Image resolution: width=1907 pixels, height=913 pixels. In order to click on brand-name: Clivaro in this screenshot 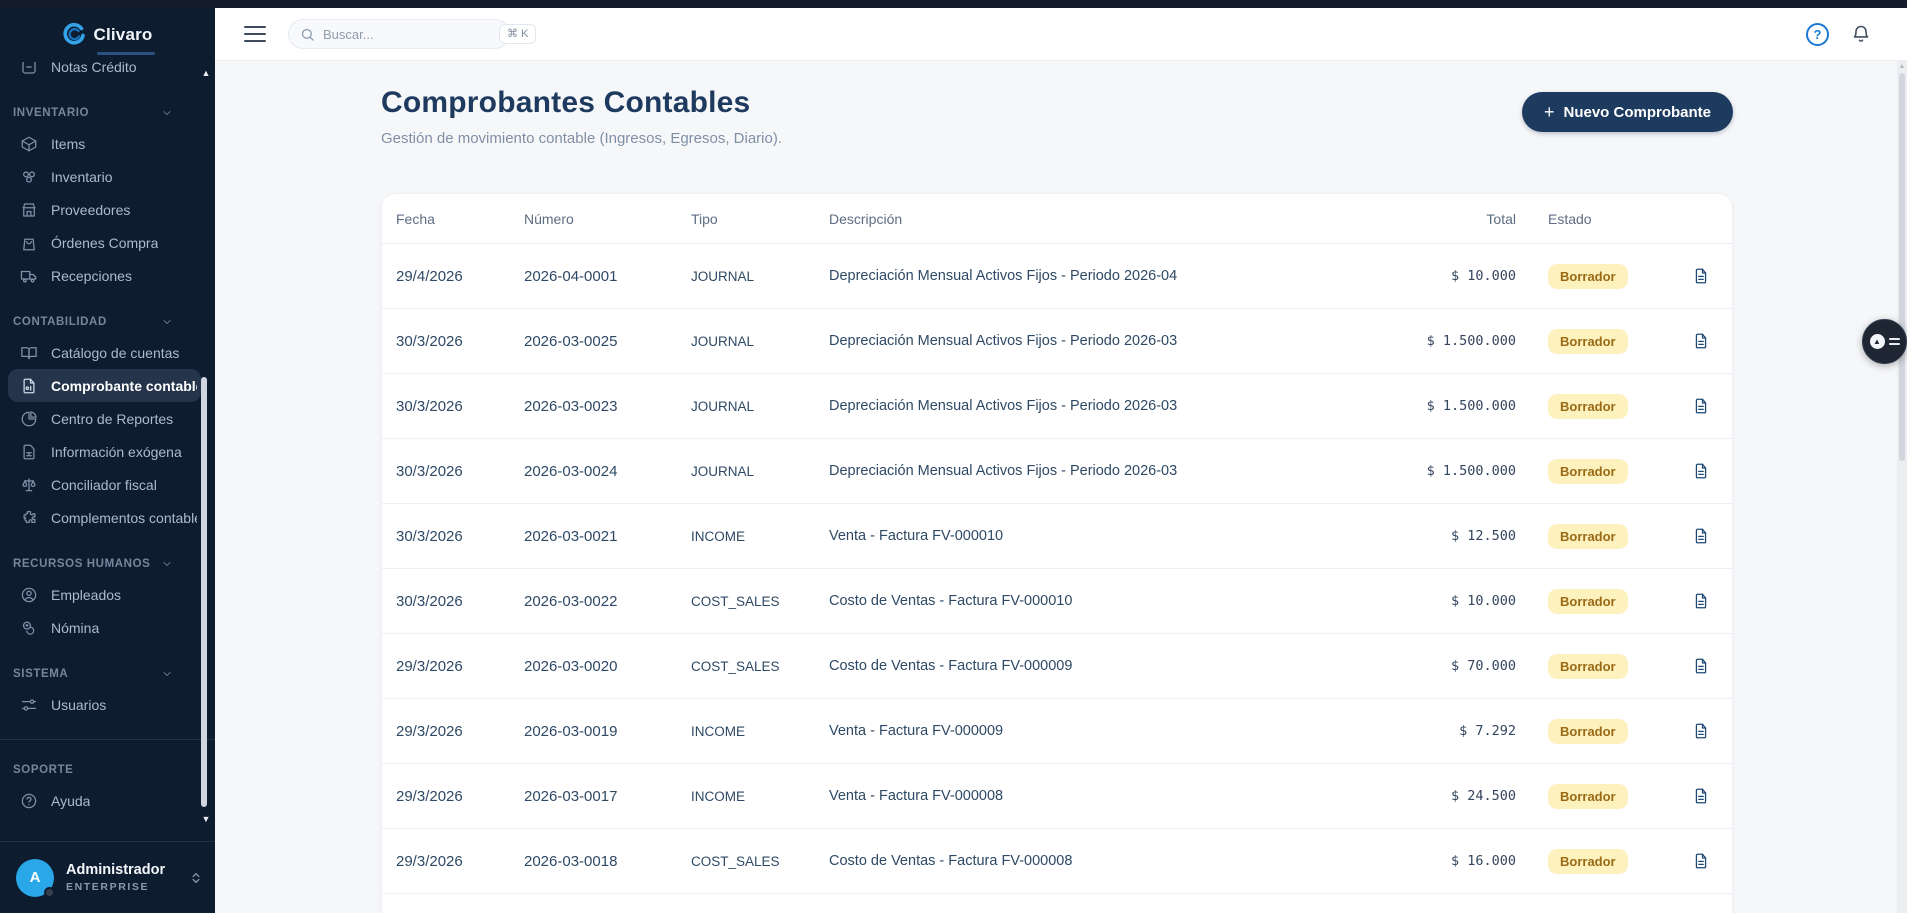, I will do `click(123, 34)`.